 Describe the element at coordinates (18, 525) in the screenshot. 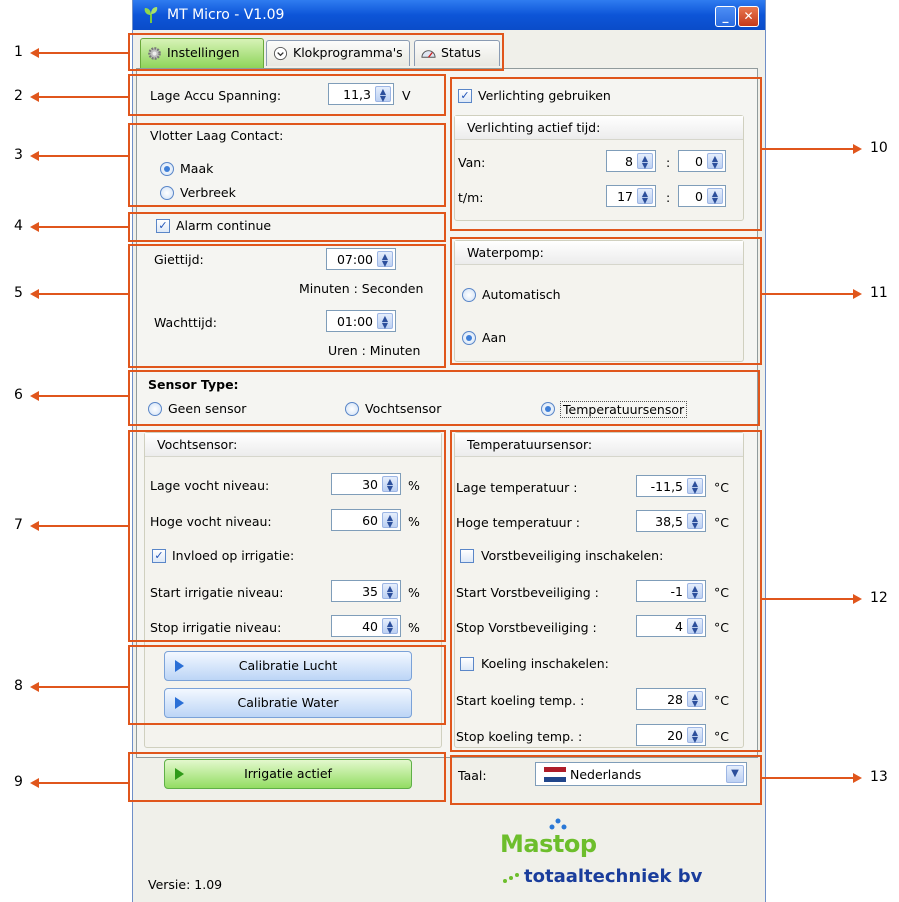

I see `annotation-number-7: 7` at that location.